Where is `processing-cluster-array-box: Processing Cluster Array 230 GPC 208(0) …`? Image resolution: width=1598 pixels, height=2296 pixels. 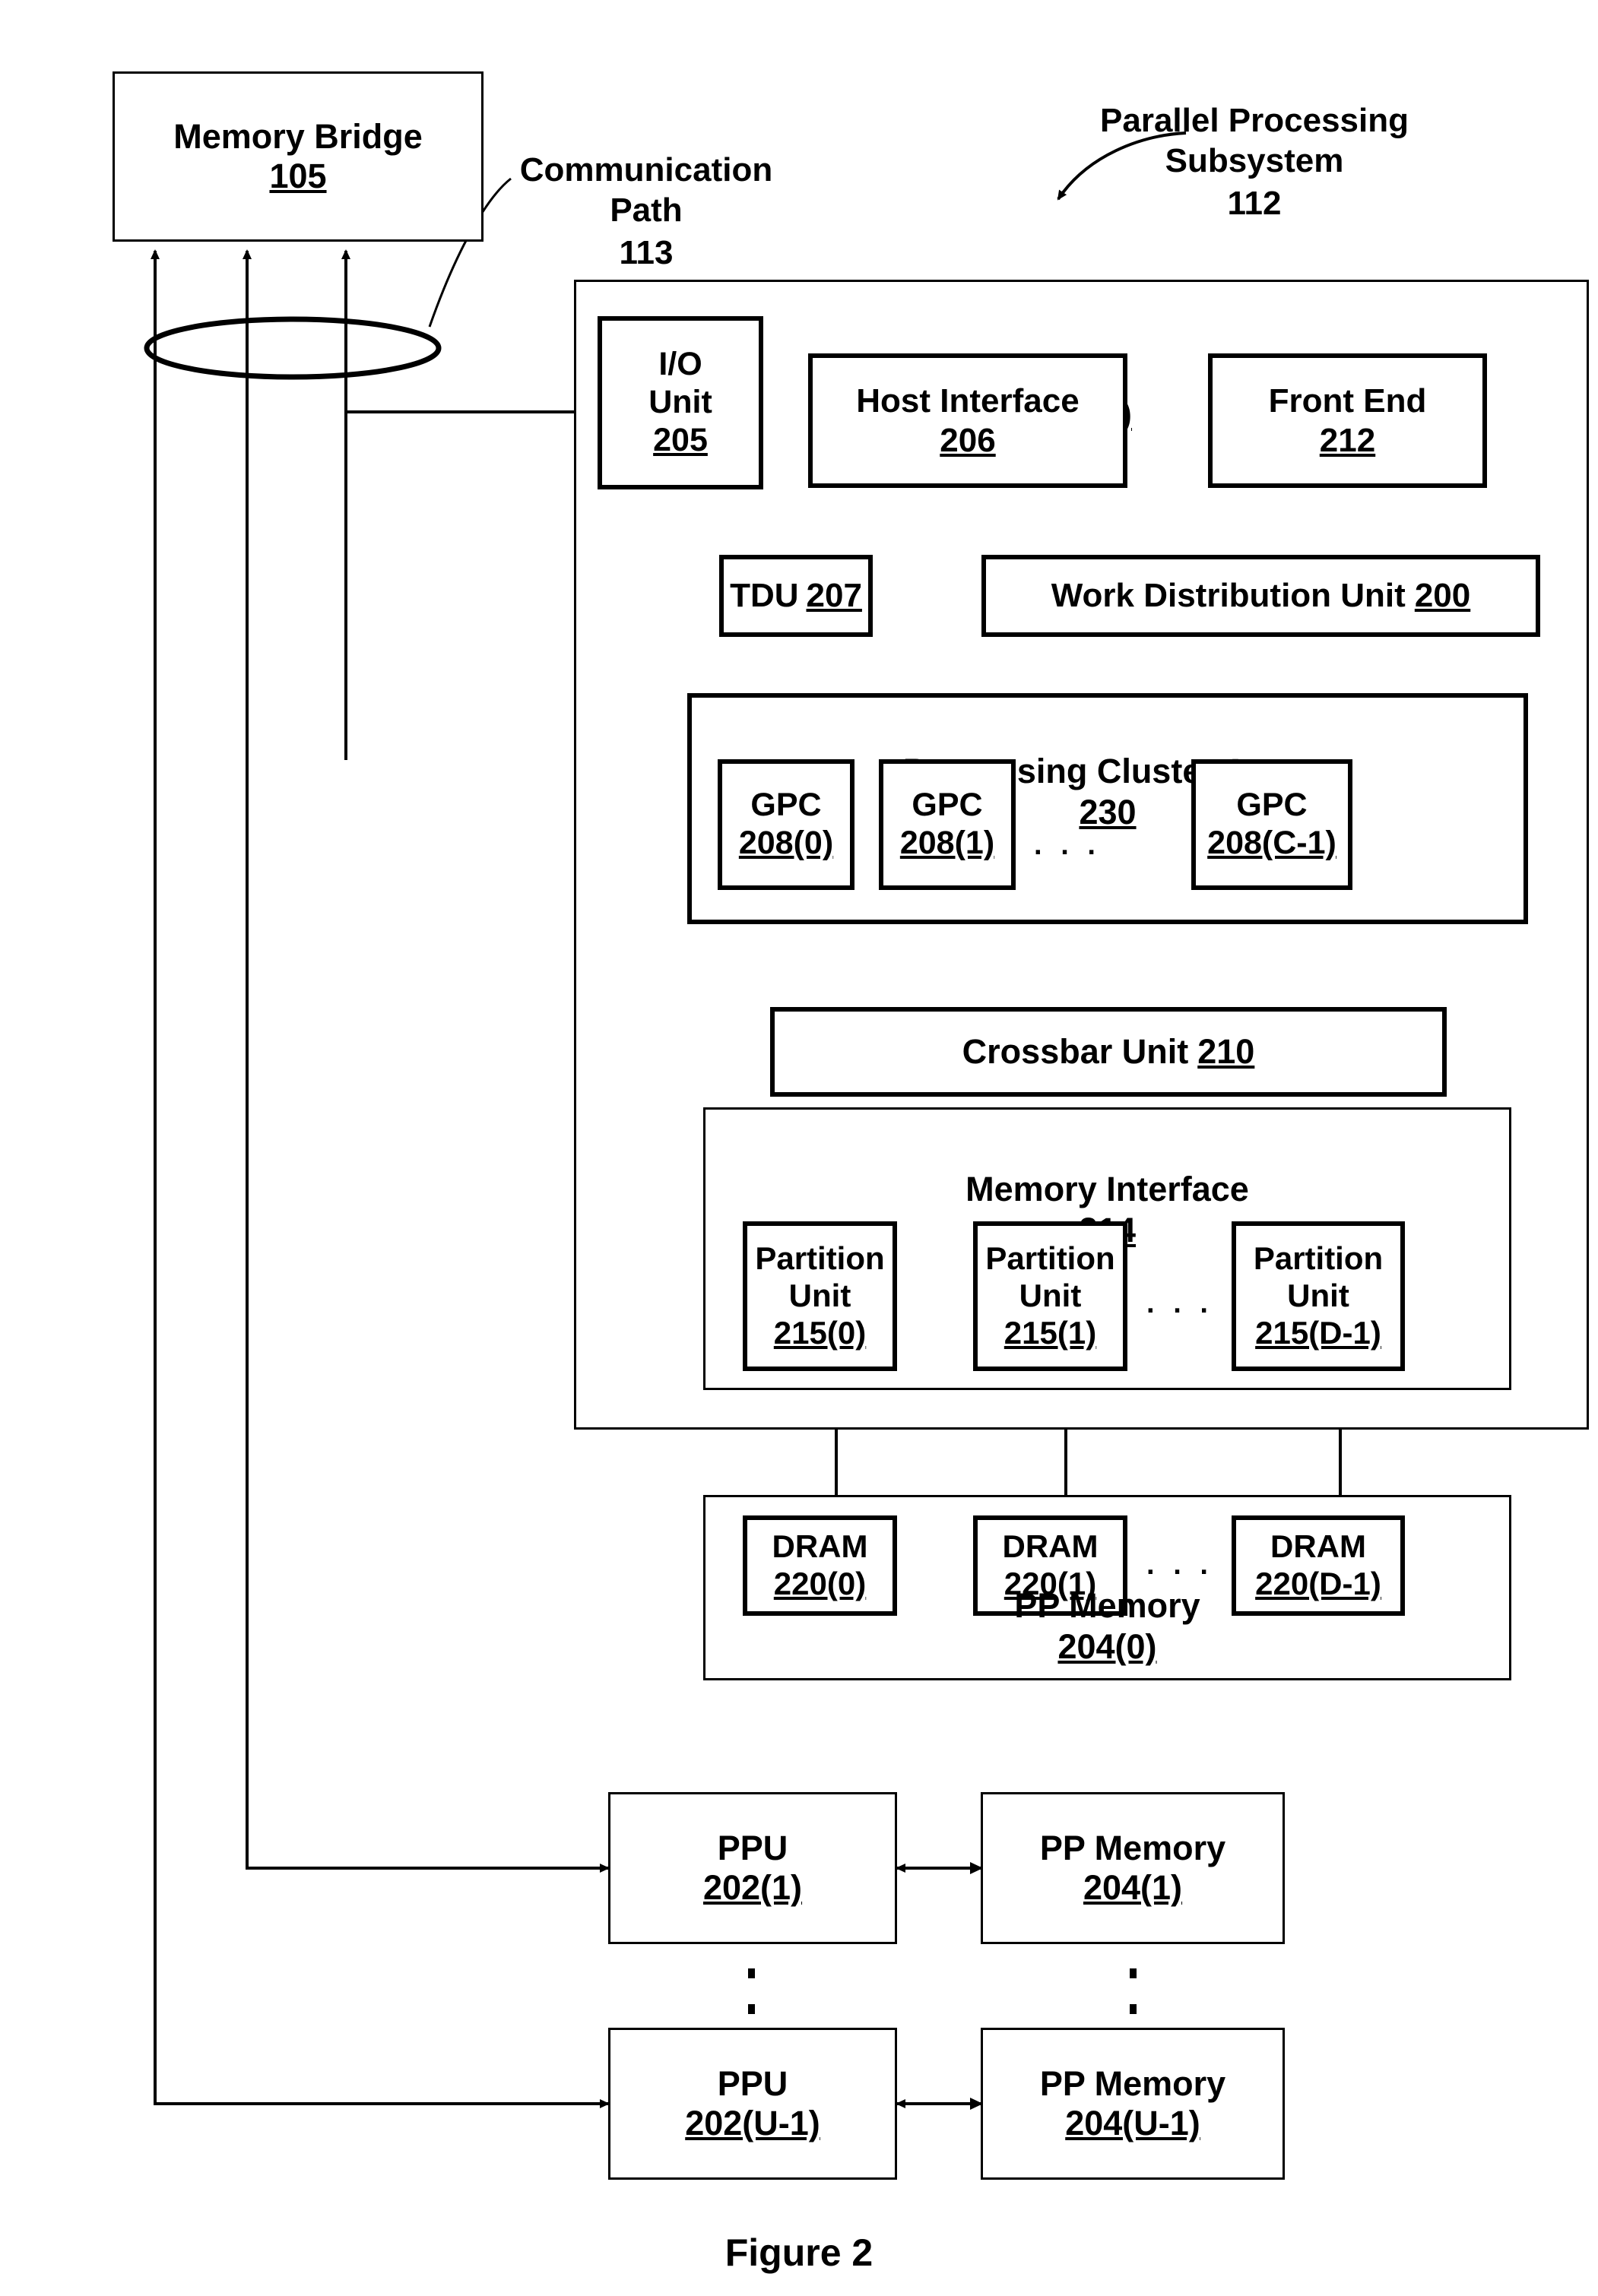
processing-cluster-array-box: Processing Cluster Array 230 GPC 208(0) … is located at coordinates (1107, 809).